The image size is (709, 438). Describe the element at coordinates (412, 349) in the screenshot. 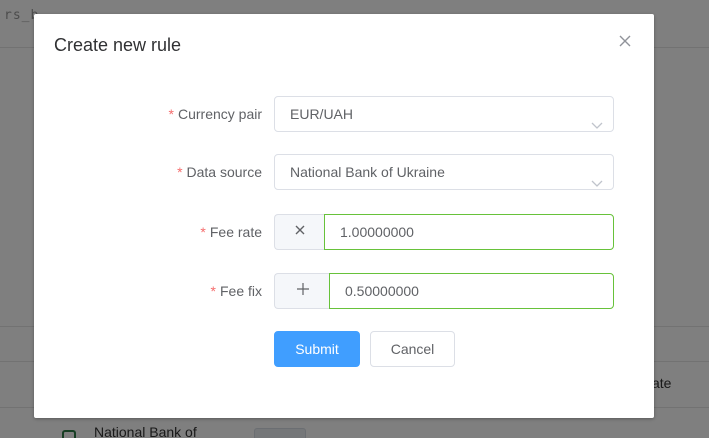

I see `cancel-button: Cancel` at that location.